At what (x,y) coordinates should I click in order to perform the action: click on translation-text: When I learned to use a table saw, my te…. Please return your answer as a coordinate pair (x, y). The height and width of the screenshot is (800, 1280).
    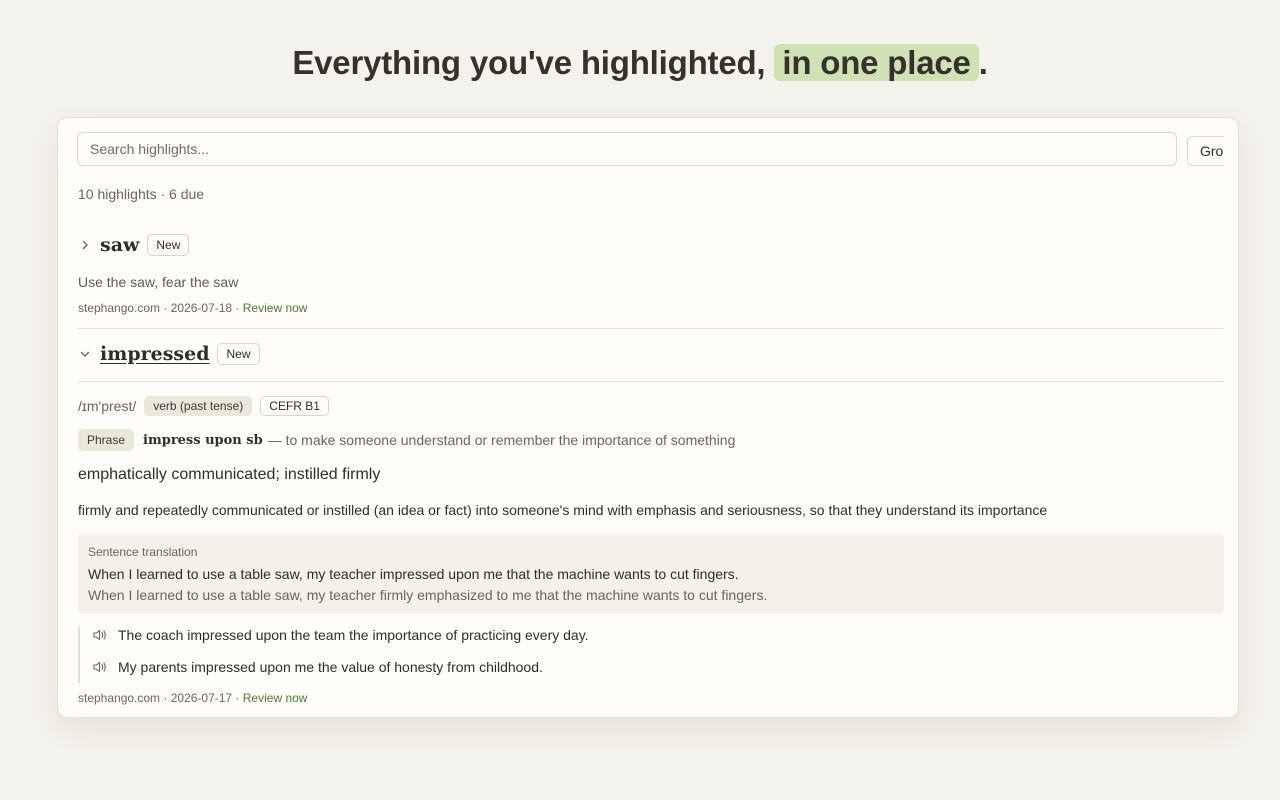
    Looking at the image, I should click on (428, 595).